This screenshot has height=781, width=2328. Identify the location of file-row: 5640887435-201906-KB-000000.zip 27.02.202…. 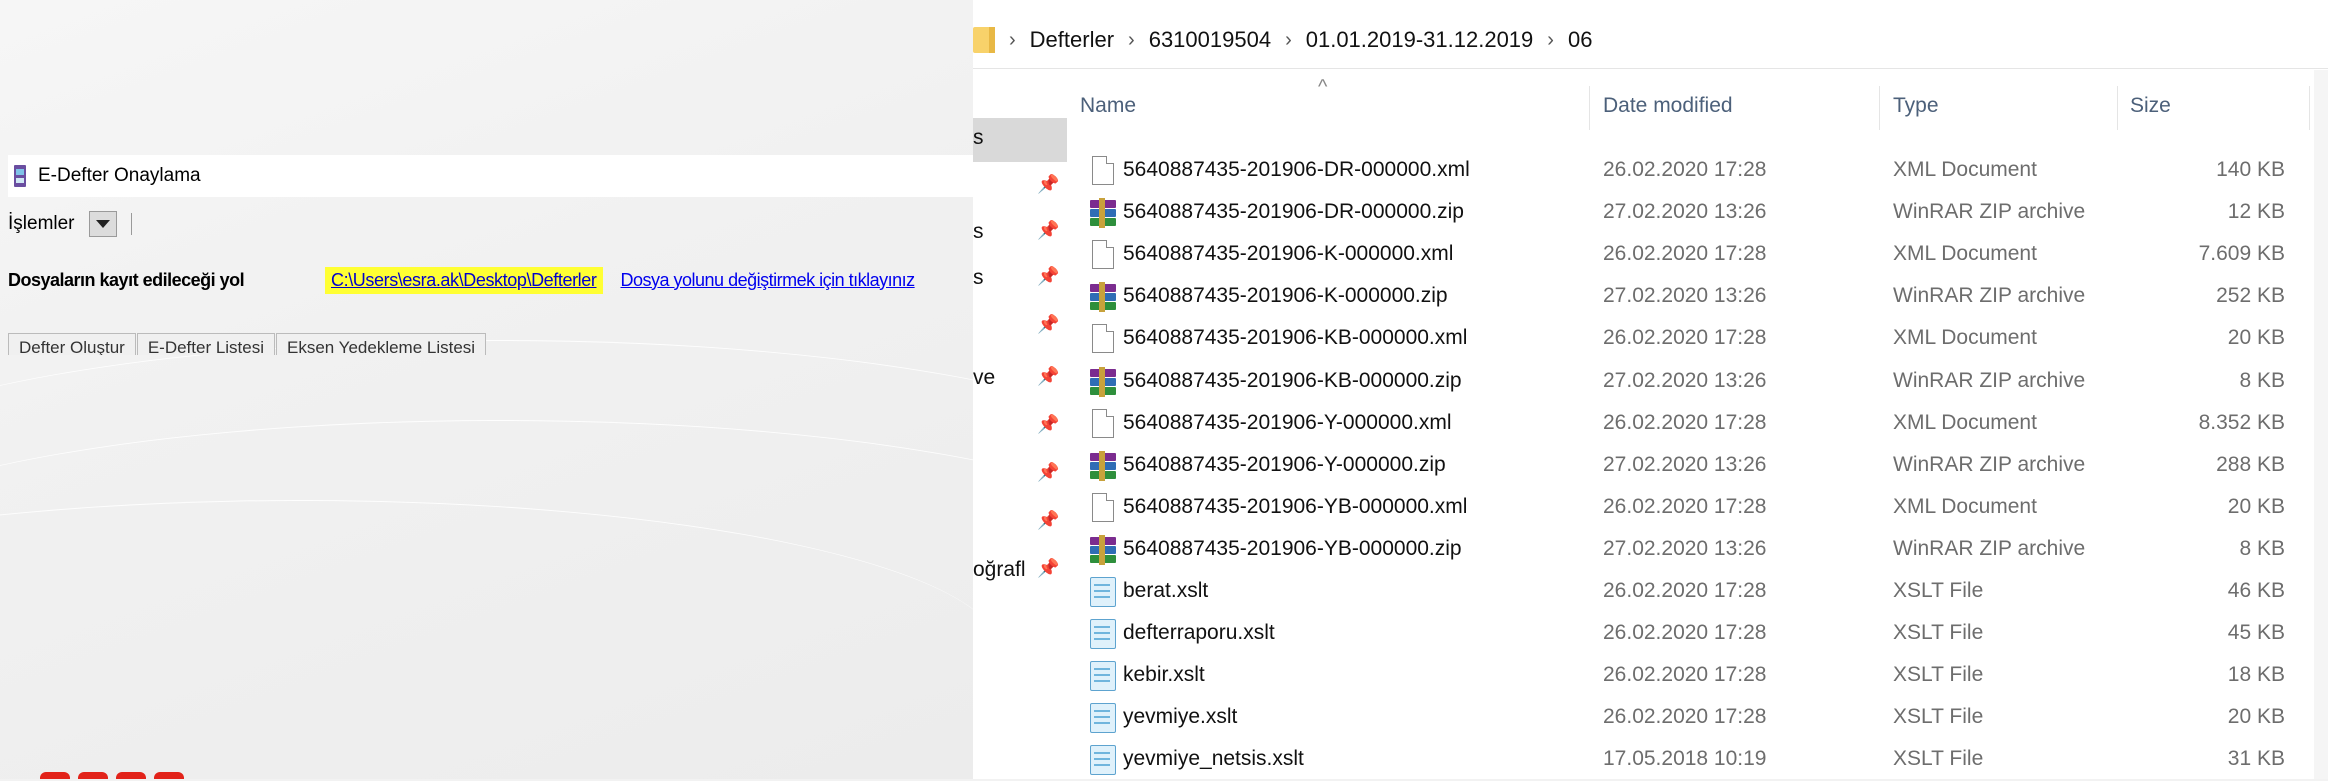
(1700, 382).